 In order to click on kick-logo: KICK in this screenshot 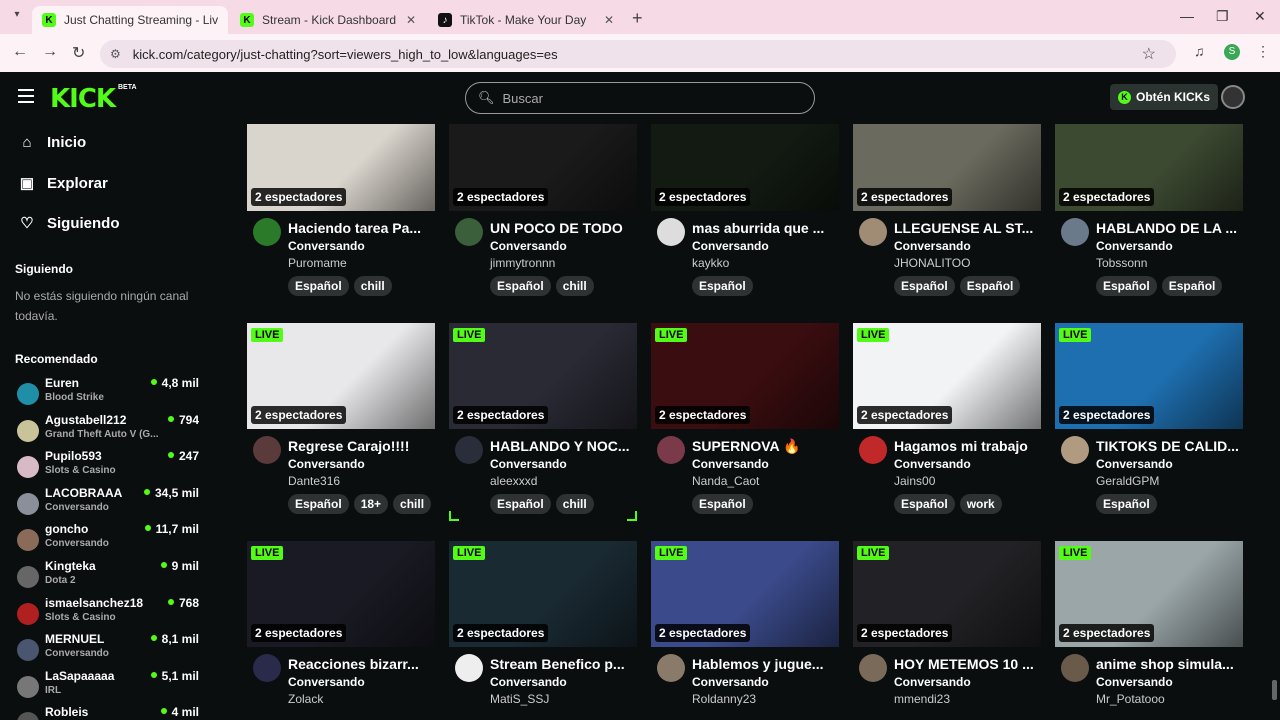, I will do `click(83, 99)`.